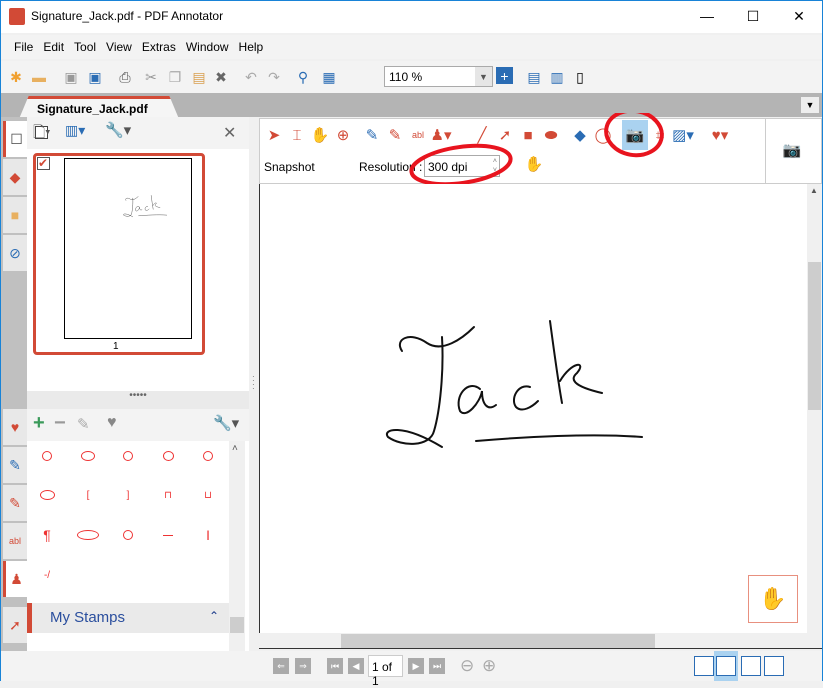 This screenshot has height=688, width=823. What do you see at coordinates (15, 215) in the screenshot?
I see `notes-tab-icon: ■` at bounding box center [15, 215].